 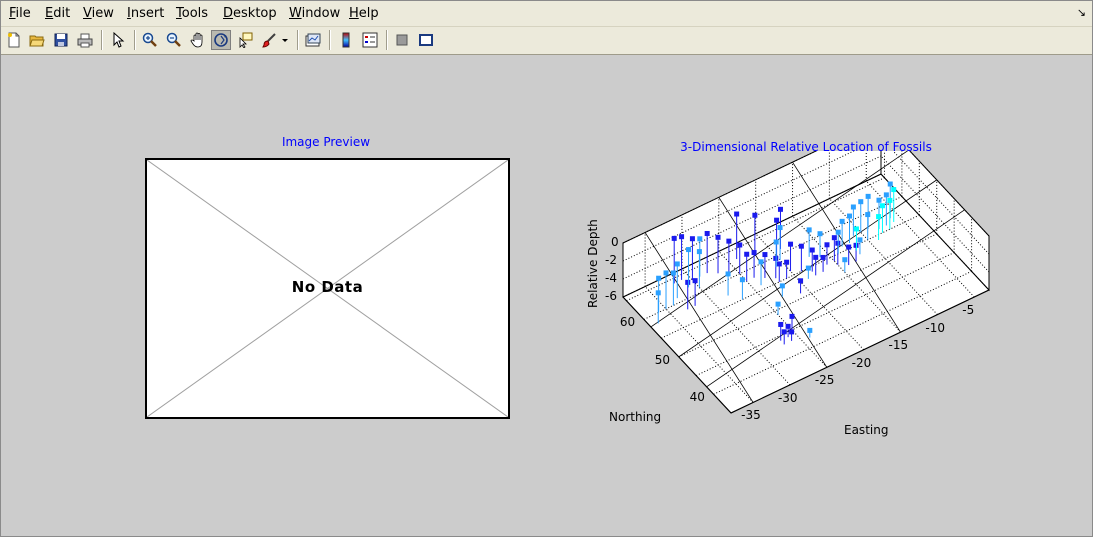 I want to click on zoom-in-icon, so click(x=150, y=40).